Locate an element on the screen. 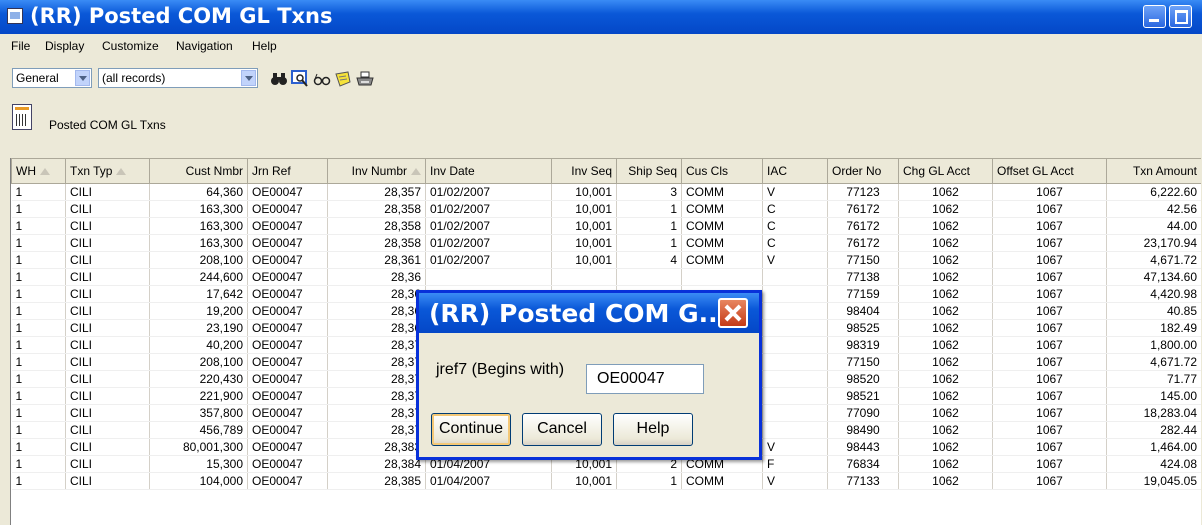  column-header-inv-seq: Inv Seq is located at coordinates (584, 171).